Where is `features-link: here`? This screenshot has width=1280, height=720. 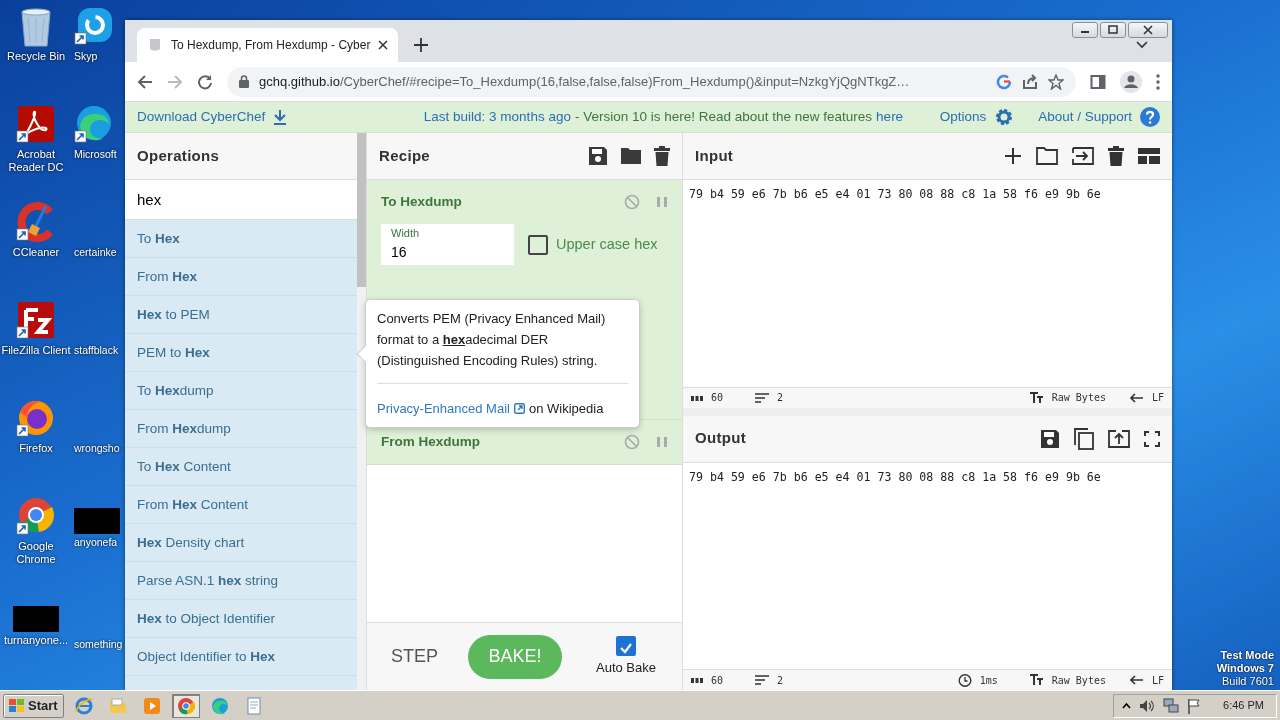 features-link: here is located at coordinates (890, 117).